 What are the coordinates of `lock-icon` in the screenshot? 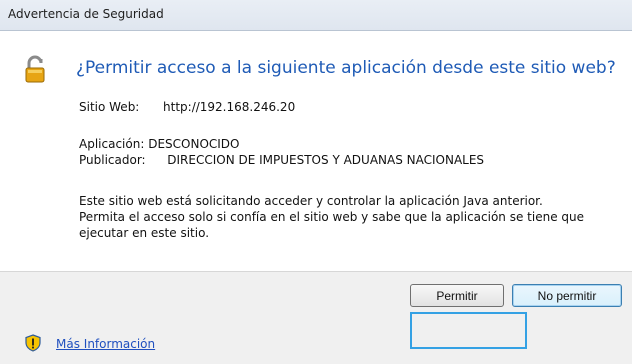 It's located at (35, 69).